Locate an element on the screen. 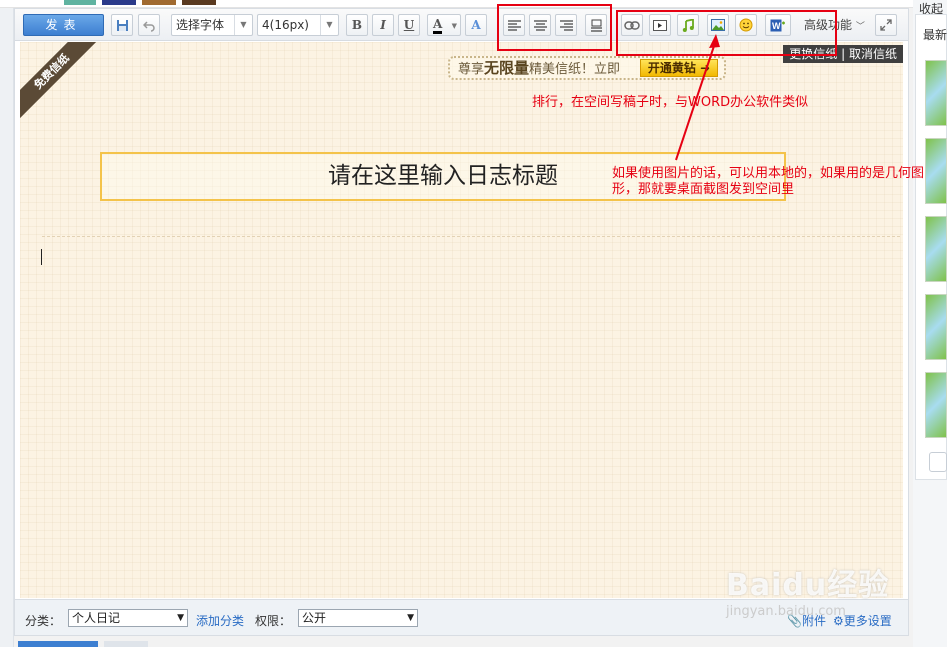 Image resolution: width=947 pixels, height=647 pixels. baidu-jingyan-url: jingyan.baidu.com is located at coordinates (786, 611).